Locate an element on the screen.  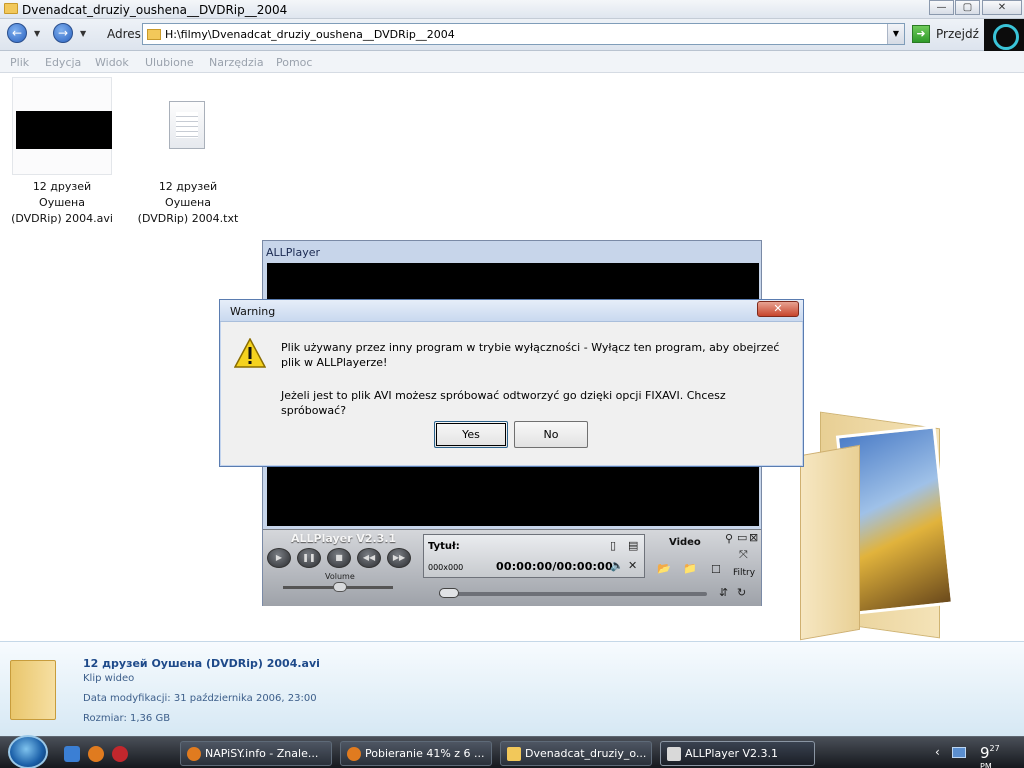
go-button: Przejdź is located at coordinates (957, 34).